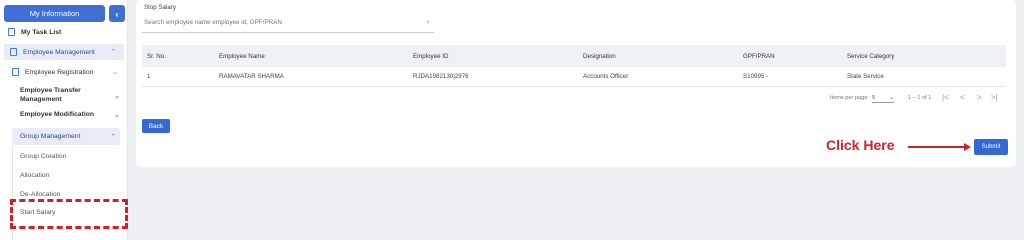 This screenshot has height=240, width=1024. Describe the element at coordinates (871, 56) in the screenshot. I see `column-header-service-category: Service Category` at that location.